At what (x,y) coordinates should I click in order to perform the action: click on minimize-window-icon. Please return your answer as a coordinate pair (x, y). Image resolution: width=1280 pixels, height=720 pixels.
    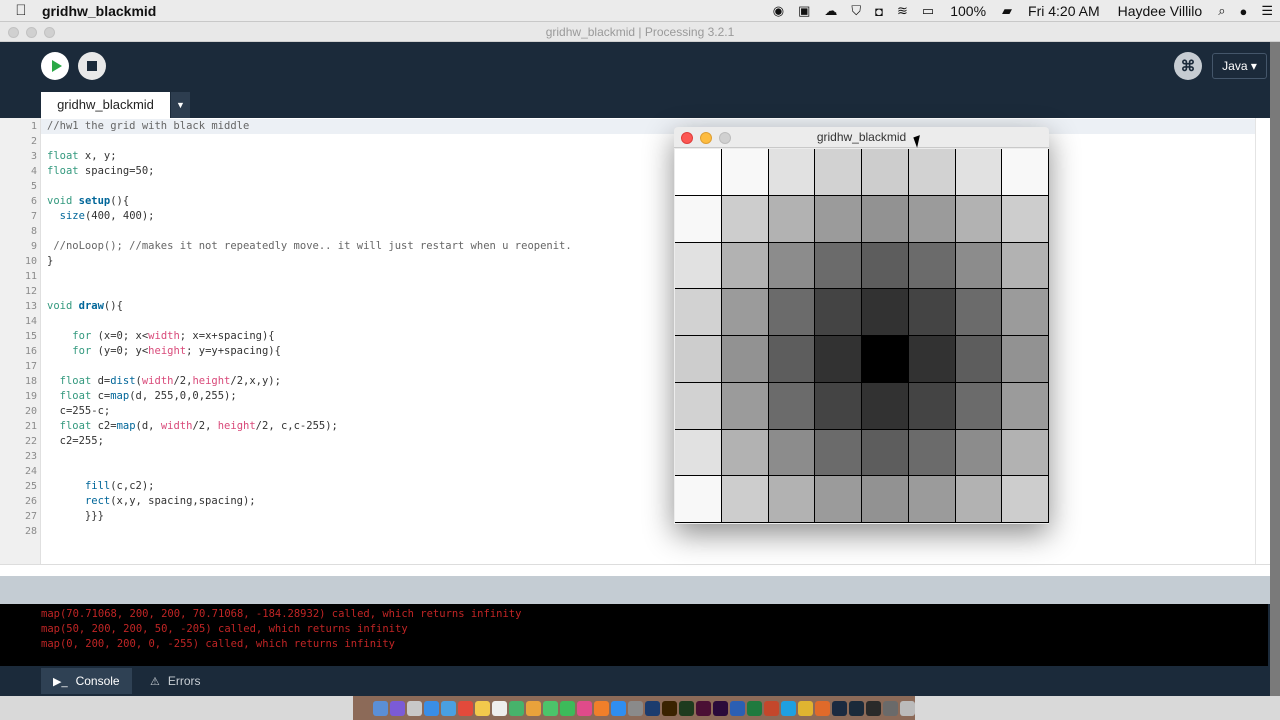
    Looking at the image, I should click on (31, 32).